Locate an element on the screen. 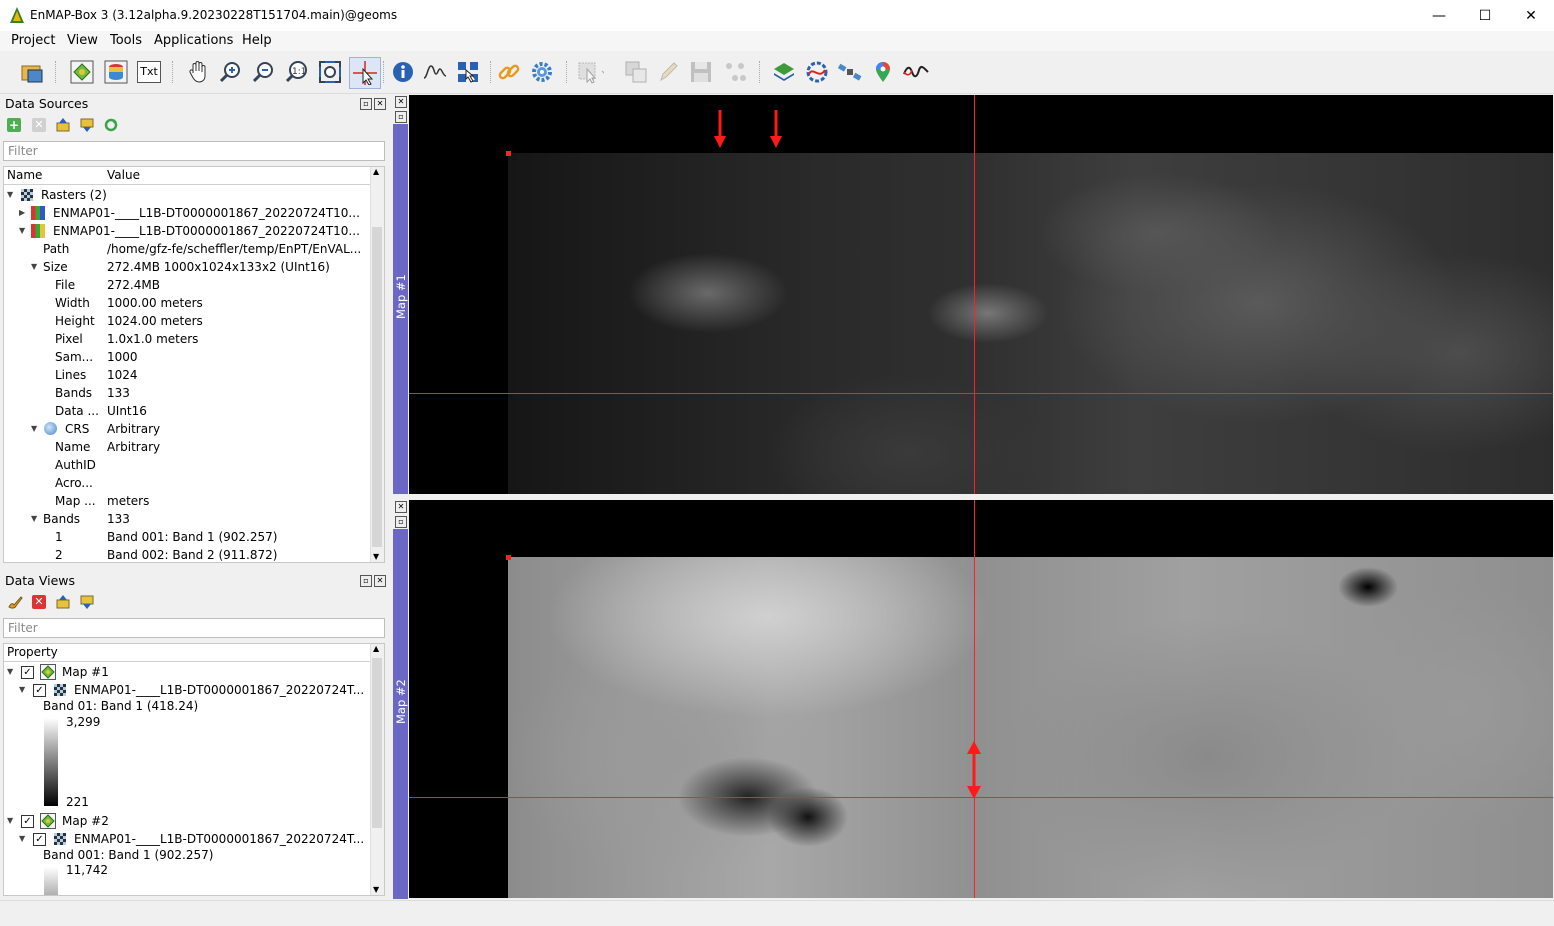 The height and width of the screenshot is (926, 1554). remove-data-source-button: ✕ is located at coordinates (39, 125).